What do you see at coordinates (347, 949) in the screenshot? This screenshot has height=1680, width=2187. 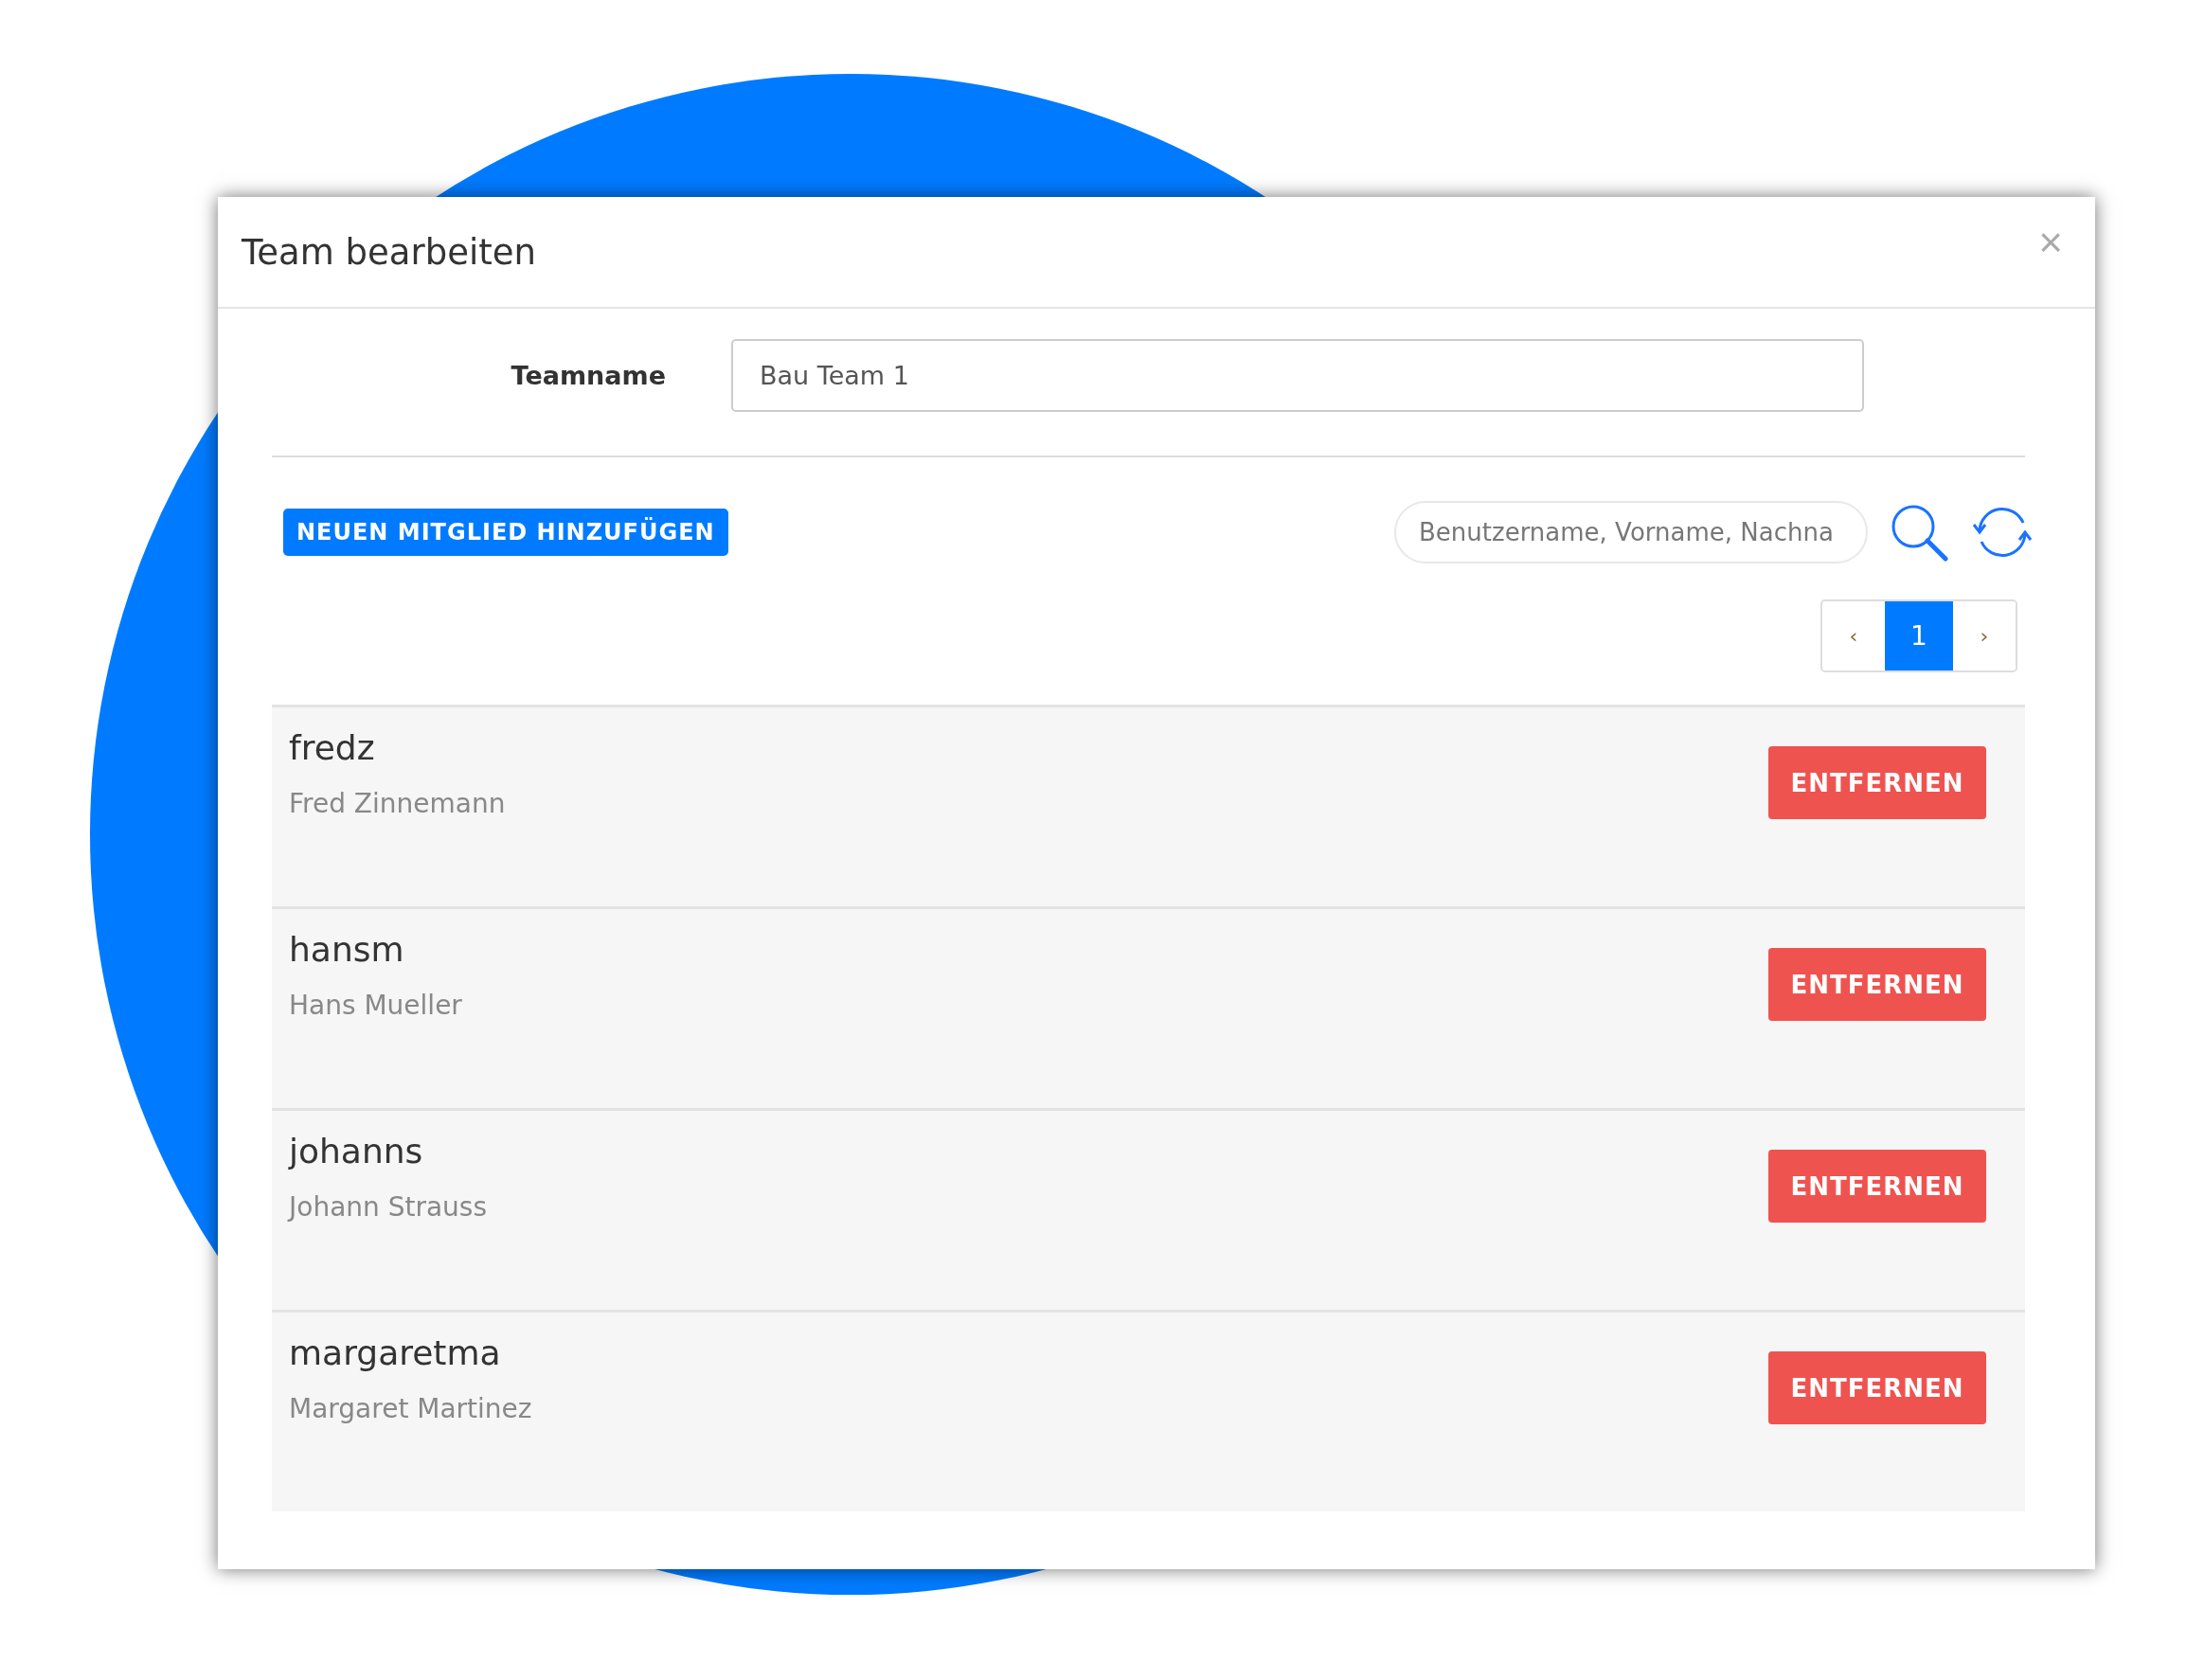 I see `username: hansm` at bounding box center [347, 949].